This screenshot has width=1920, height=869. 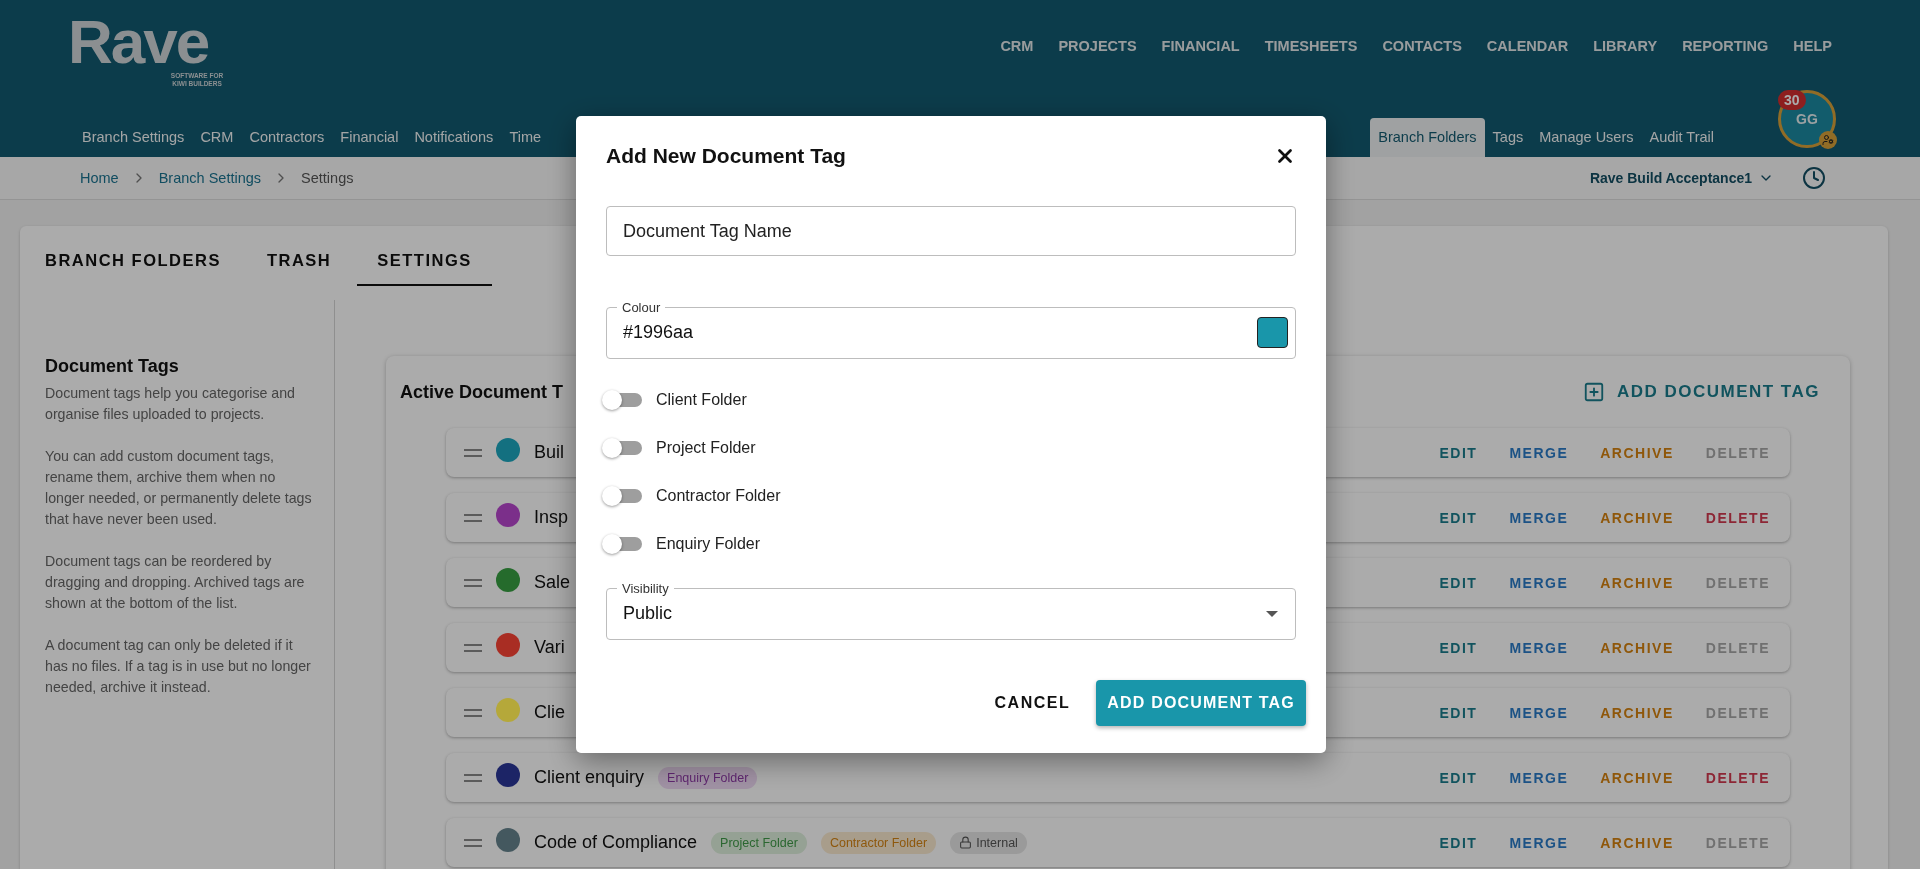 I want to click on sub-nav-link: Notifications, so click(x=454, y=137).